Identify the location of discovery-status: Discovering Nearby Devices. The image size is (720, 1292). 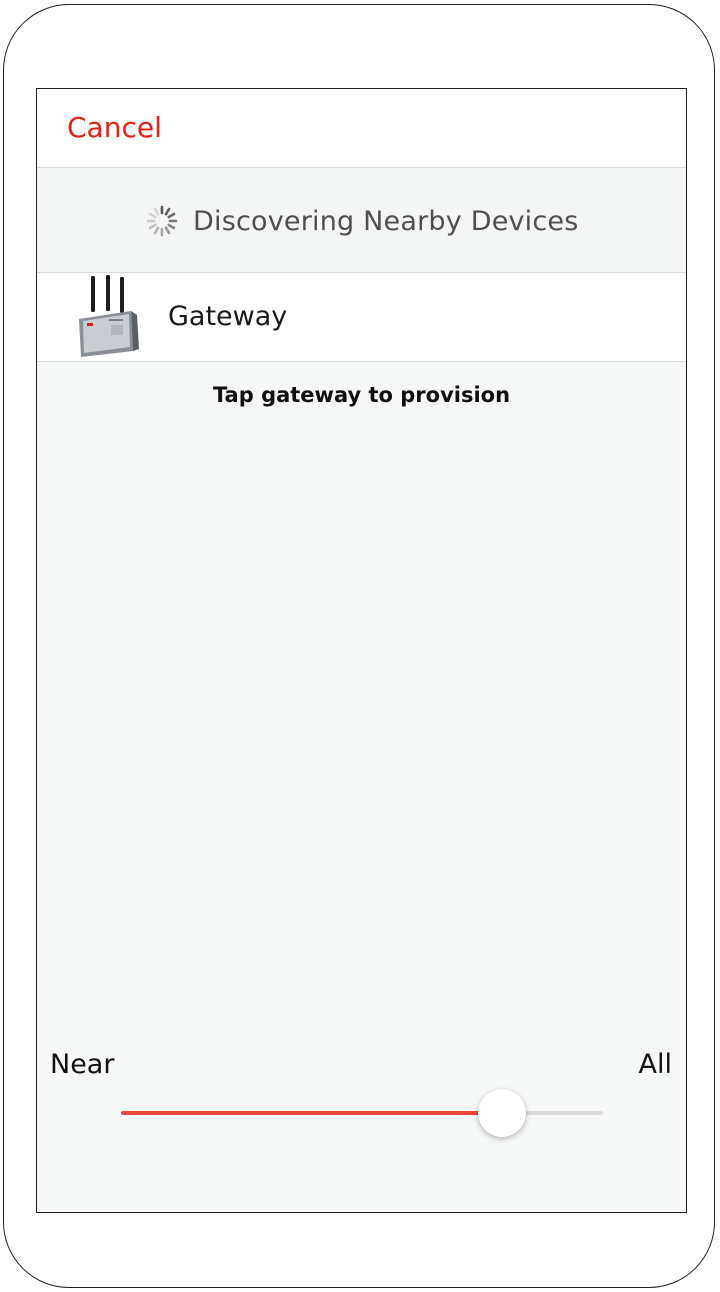
(362, 221).